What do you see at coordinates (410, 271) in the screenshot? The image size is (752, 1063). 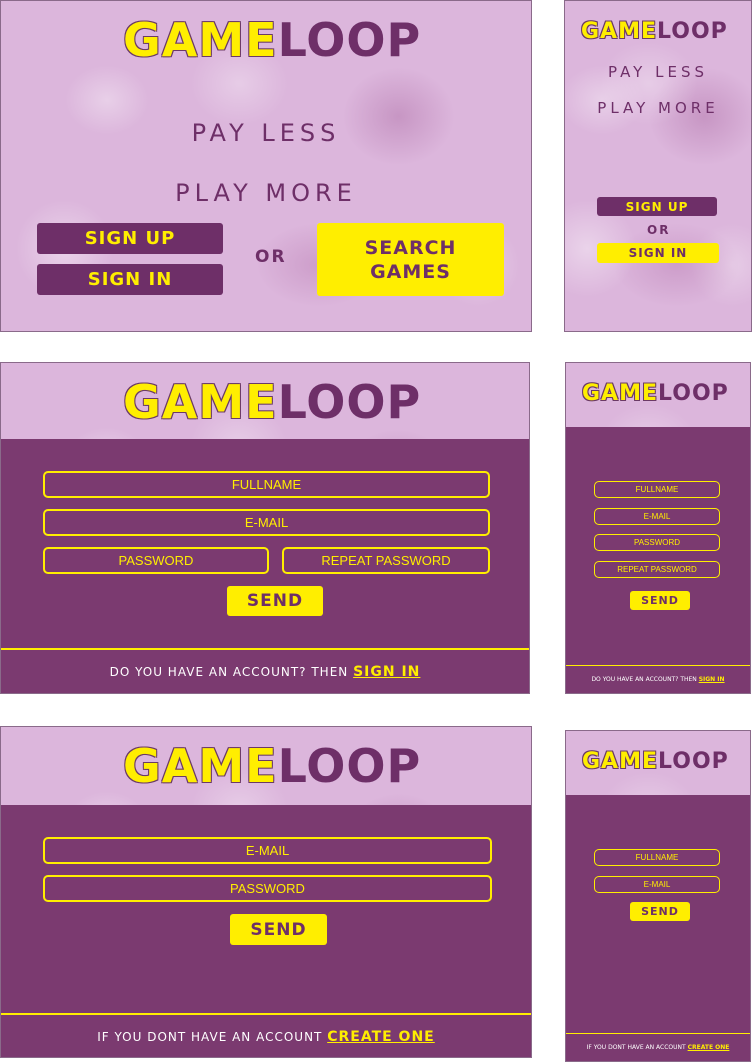 I see `search-games-label-line2: GAMES` at bounding box center [410, 271].